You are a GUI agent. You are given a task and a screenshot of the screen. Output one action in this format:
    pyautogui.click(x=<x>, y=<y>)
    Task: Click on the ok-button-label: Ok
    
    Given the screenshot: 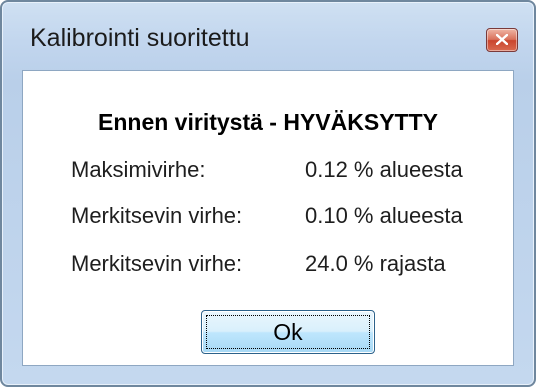 What is the action you would take?
    pyautogui.click(x=288, y=332)
    